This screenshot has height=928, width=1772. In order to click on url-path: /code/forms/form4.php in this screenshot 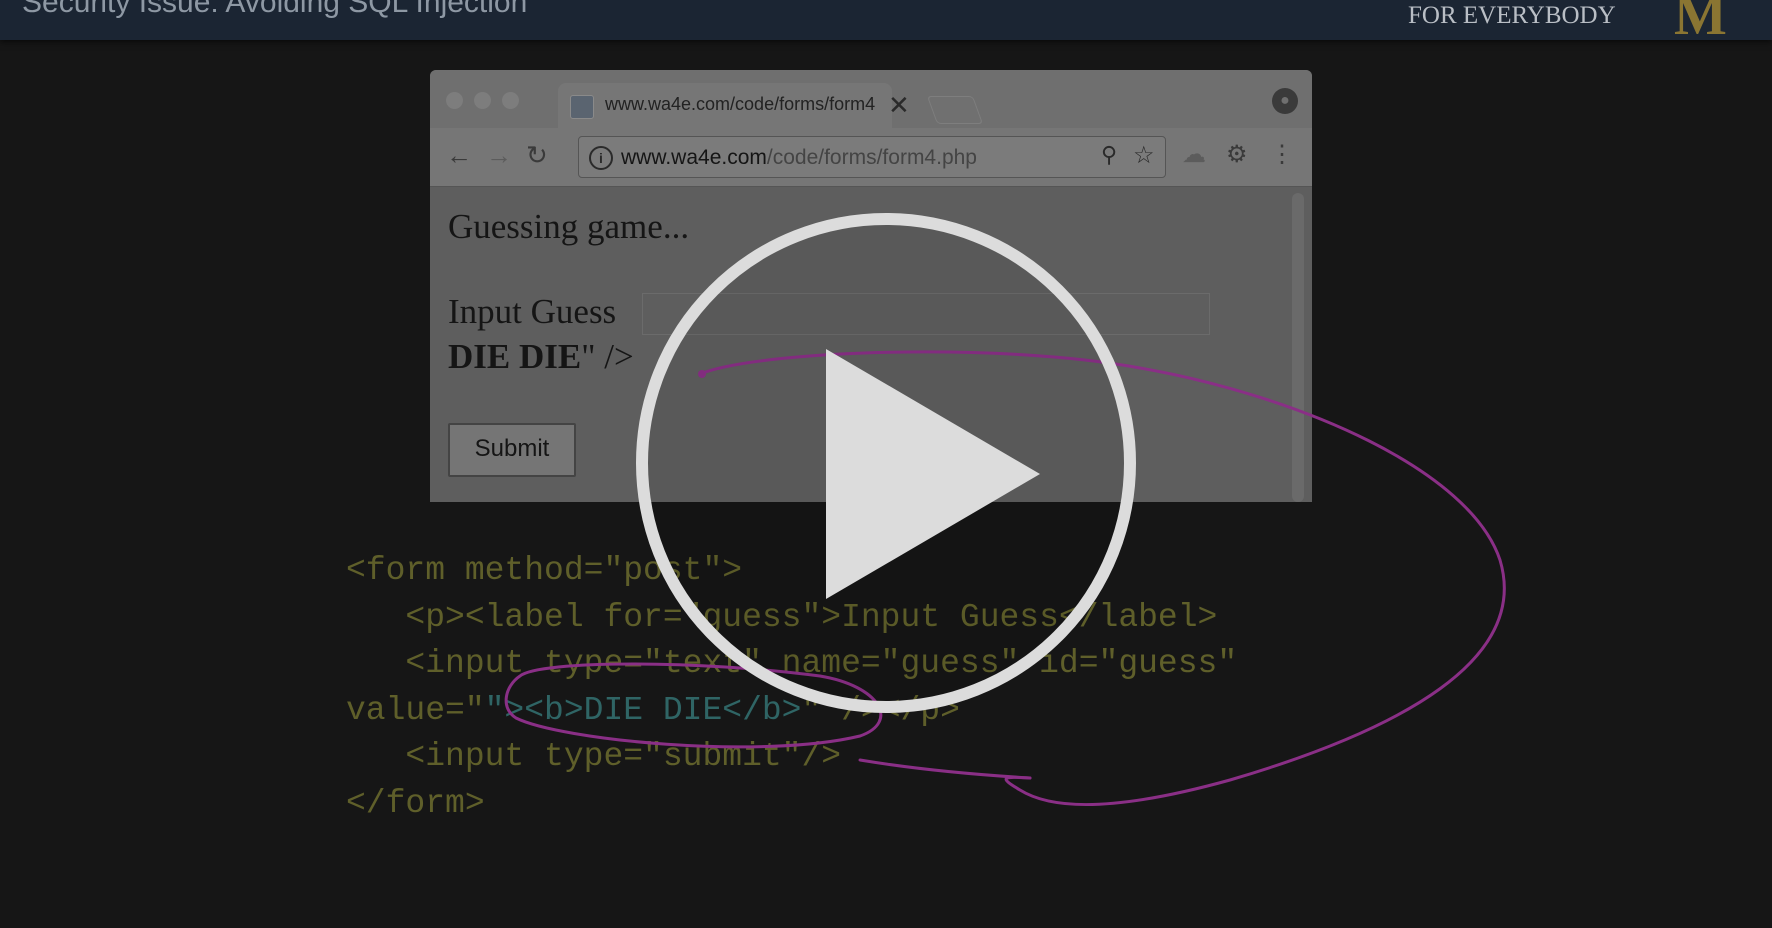, I will do `click(871, 157)`.